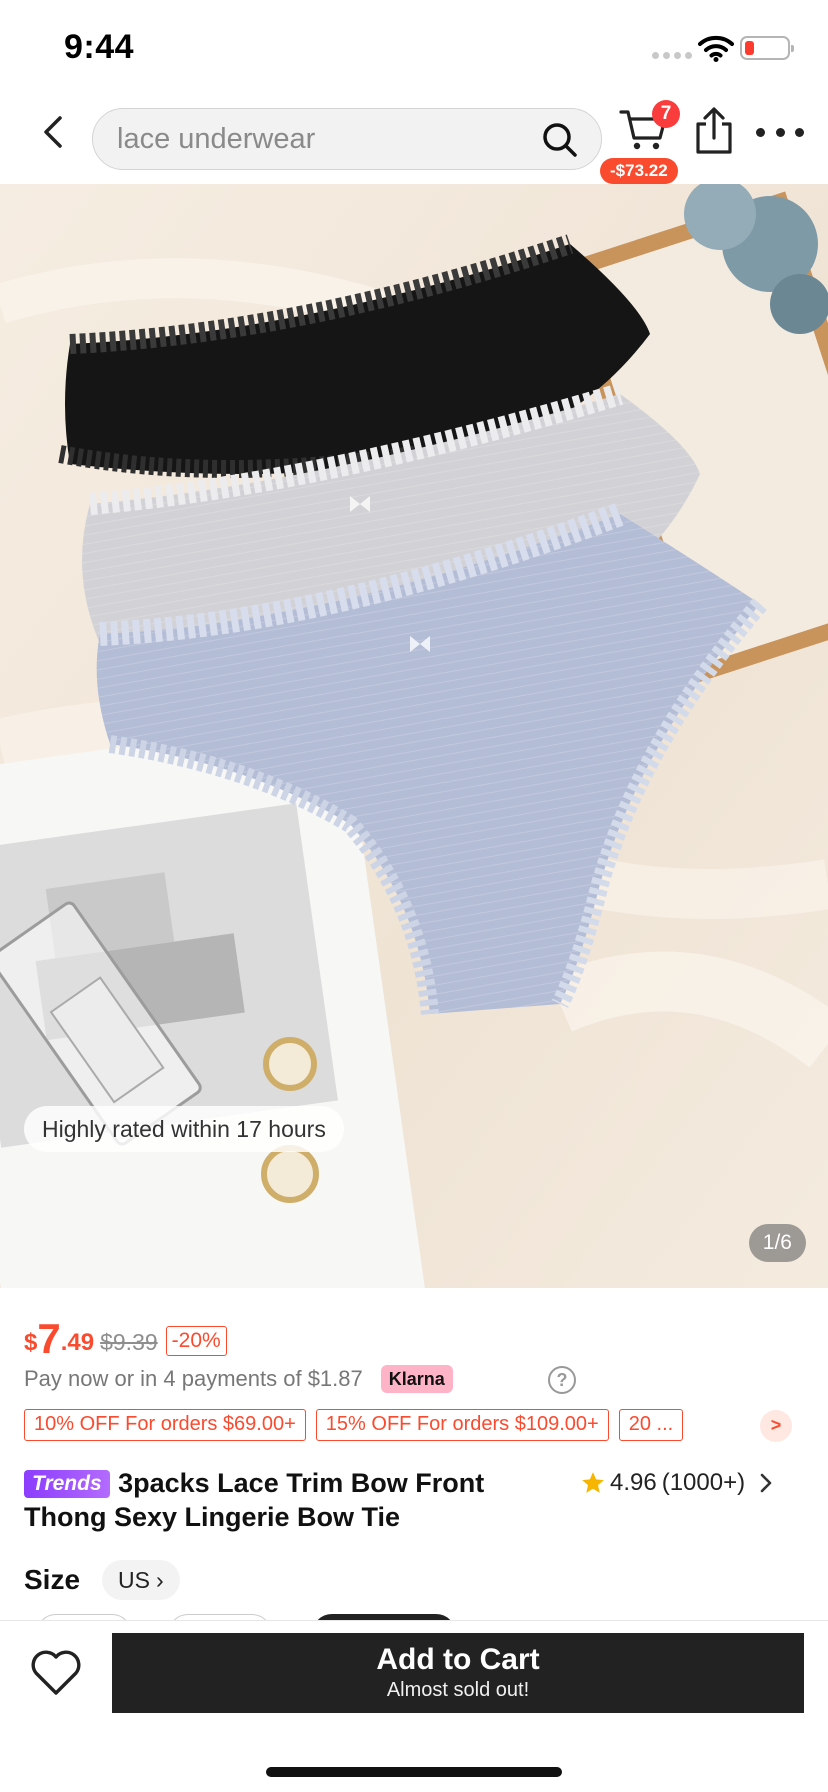 This screenshot has width=828, height=1792. What do you see at coordinates (67, 1484) in the screenshot?
I see `trends-badge: Trends` at bounding box center [67, 1484].